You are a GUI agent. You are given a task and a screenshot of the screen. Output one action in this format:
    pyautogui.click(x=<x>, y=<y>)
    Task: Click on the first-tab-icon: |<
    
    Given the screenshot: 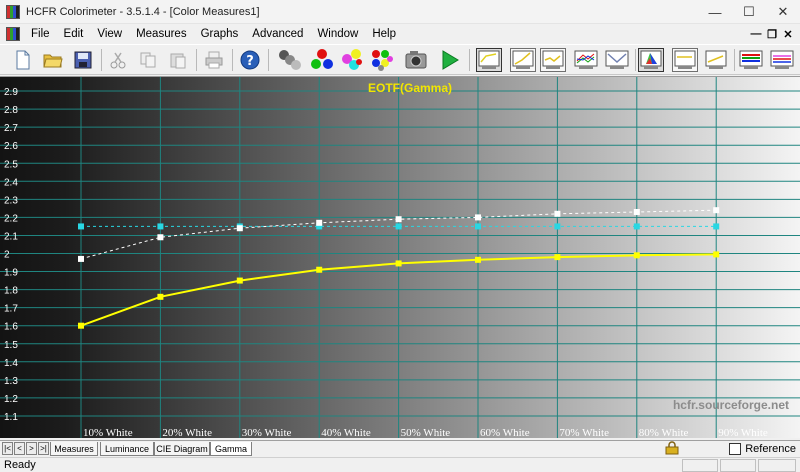 What is the action you would take?
    pyautogui.click(x=7, y=448)
    